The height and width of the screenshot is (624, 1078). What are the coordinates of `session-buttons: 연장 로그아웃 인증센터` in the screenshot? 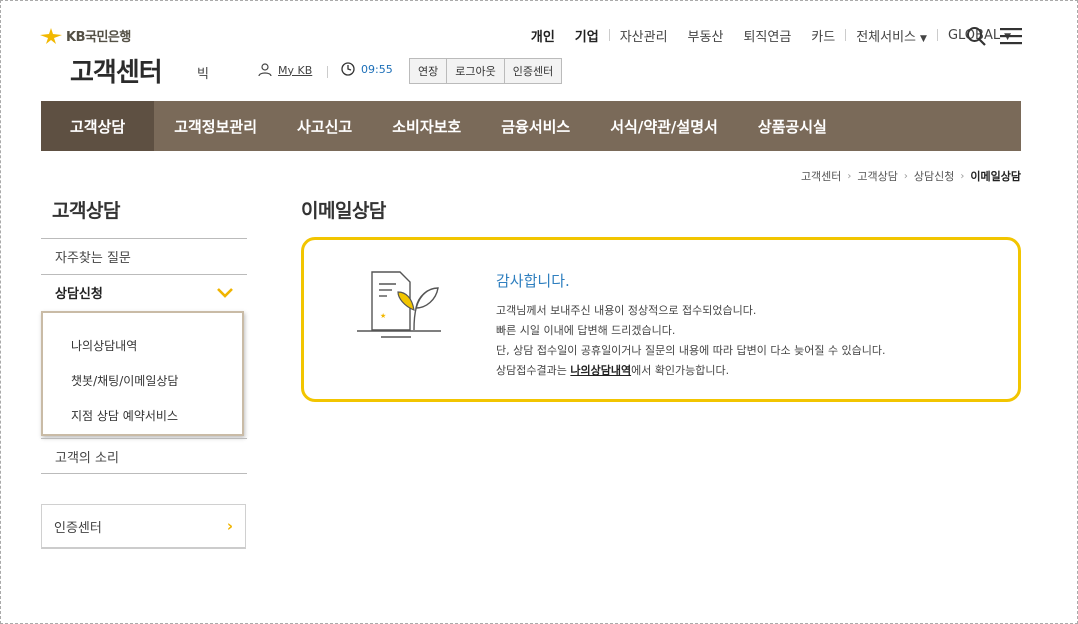 It's located at (486, 71).